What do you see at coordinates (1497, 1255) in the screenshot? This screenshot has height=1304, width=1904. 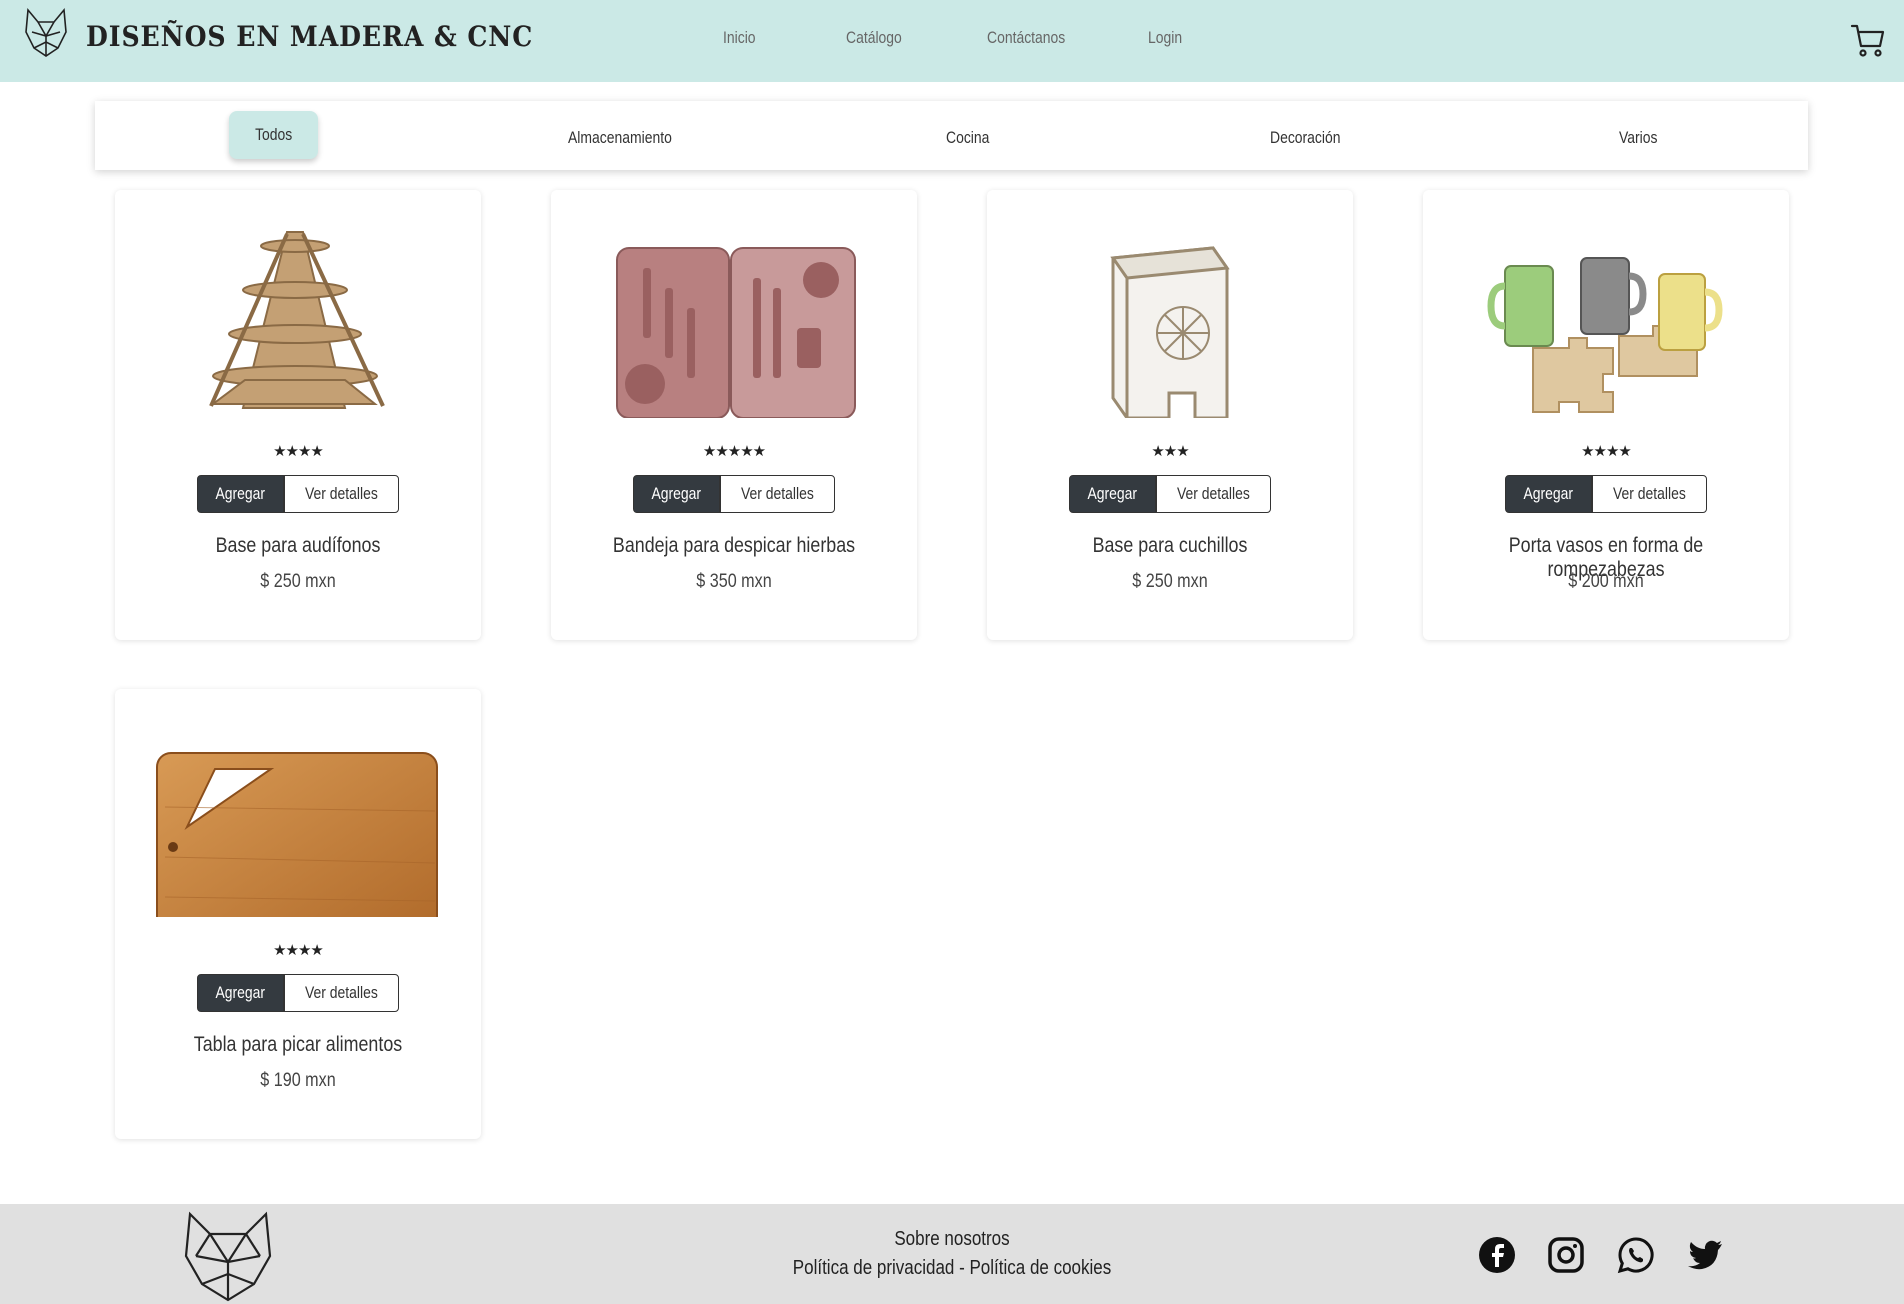 I see `facebook-icon` at bounding box center [1497, 1255].